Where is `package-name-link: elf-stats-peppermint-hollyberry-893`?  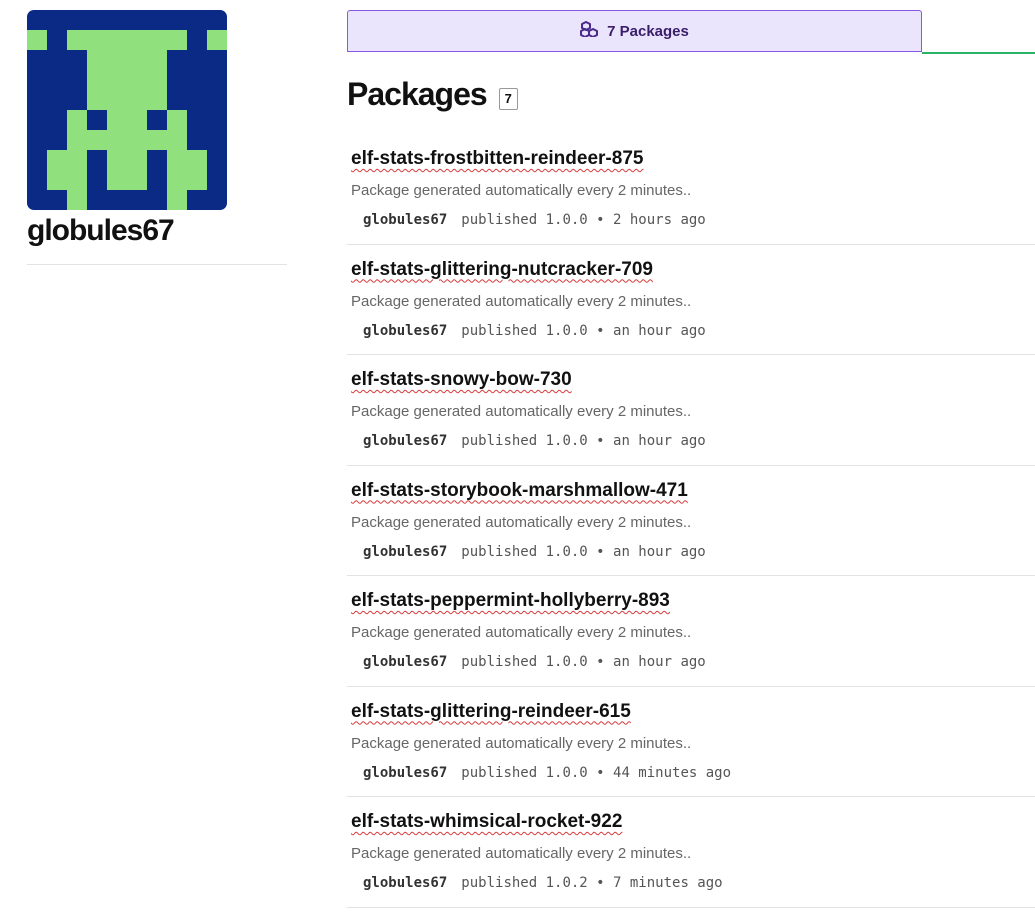
package-name-link: elf-stats-peppermint-hollyberry-893 is located at coordinates (510, 601).